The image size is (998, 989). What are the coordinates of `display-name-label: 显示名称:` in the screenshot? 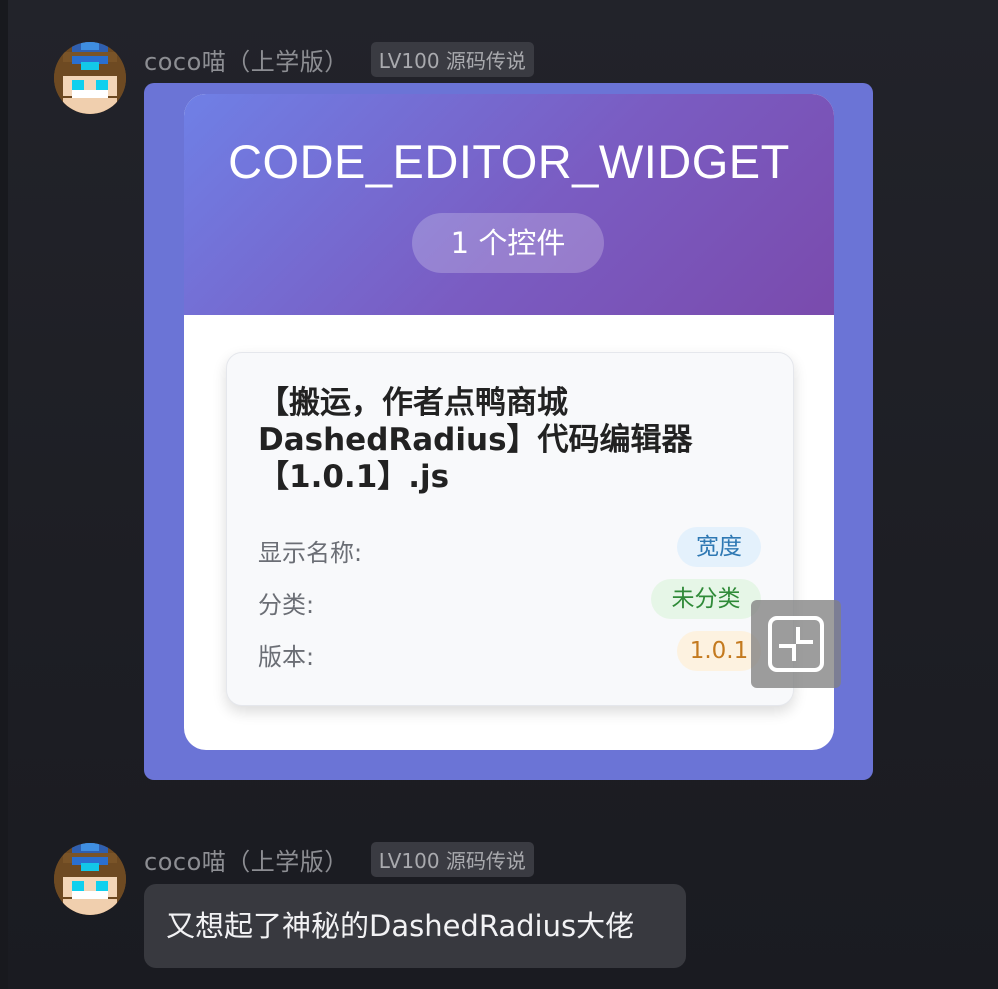 It's located at (310, 553).